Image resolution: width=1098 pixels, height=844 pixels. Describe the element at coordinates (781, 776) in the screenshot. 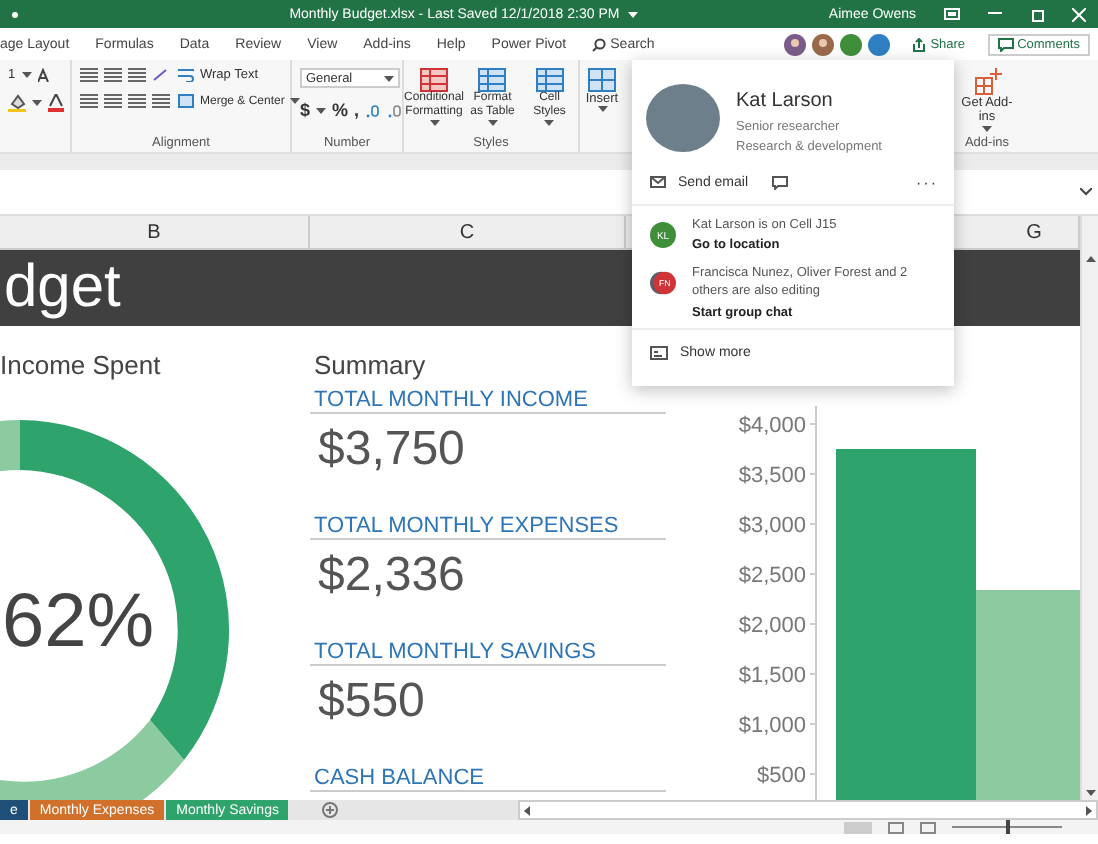

I see `axis-tick-label: $500` at that location.